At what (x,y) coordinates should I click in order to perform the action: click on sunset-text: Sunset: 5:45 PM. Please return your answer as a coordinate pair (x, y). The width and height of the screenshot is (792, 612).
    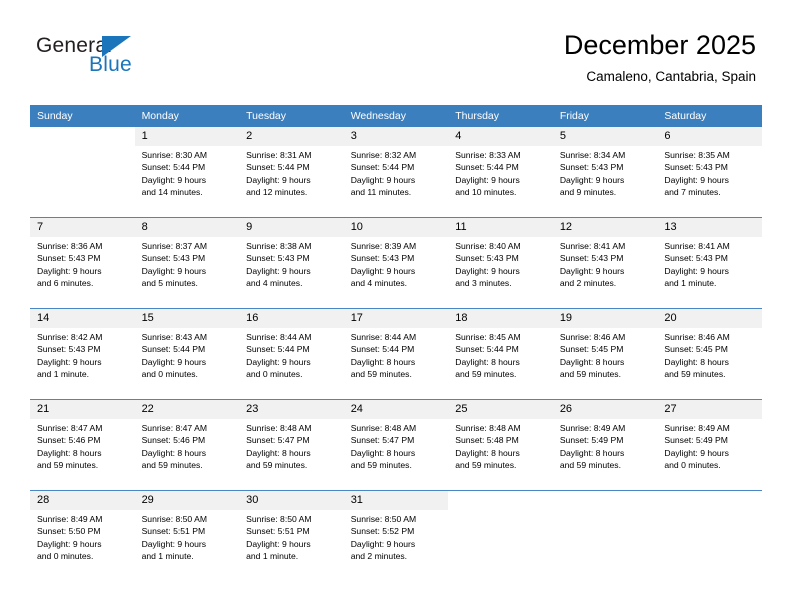
    Looking at the image, I should click on (591, 349).